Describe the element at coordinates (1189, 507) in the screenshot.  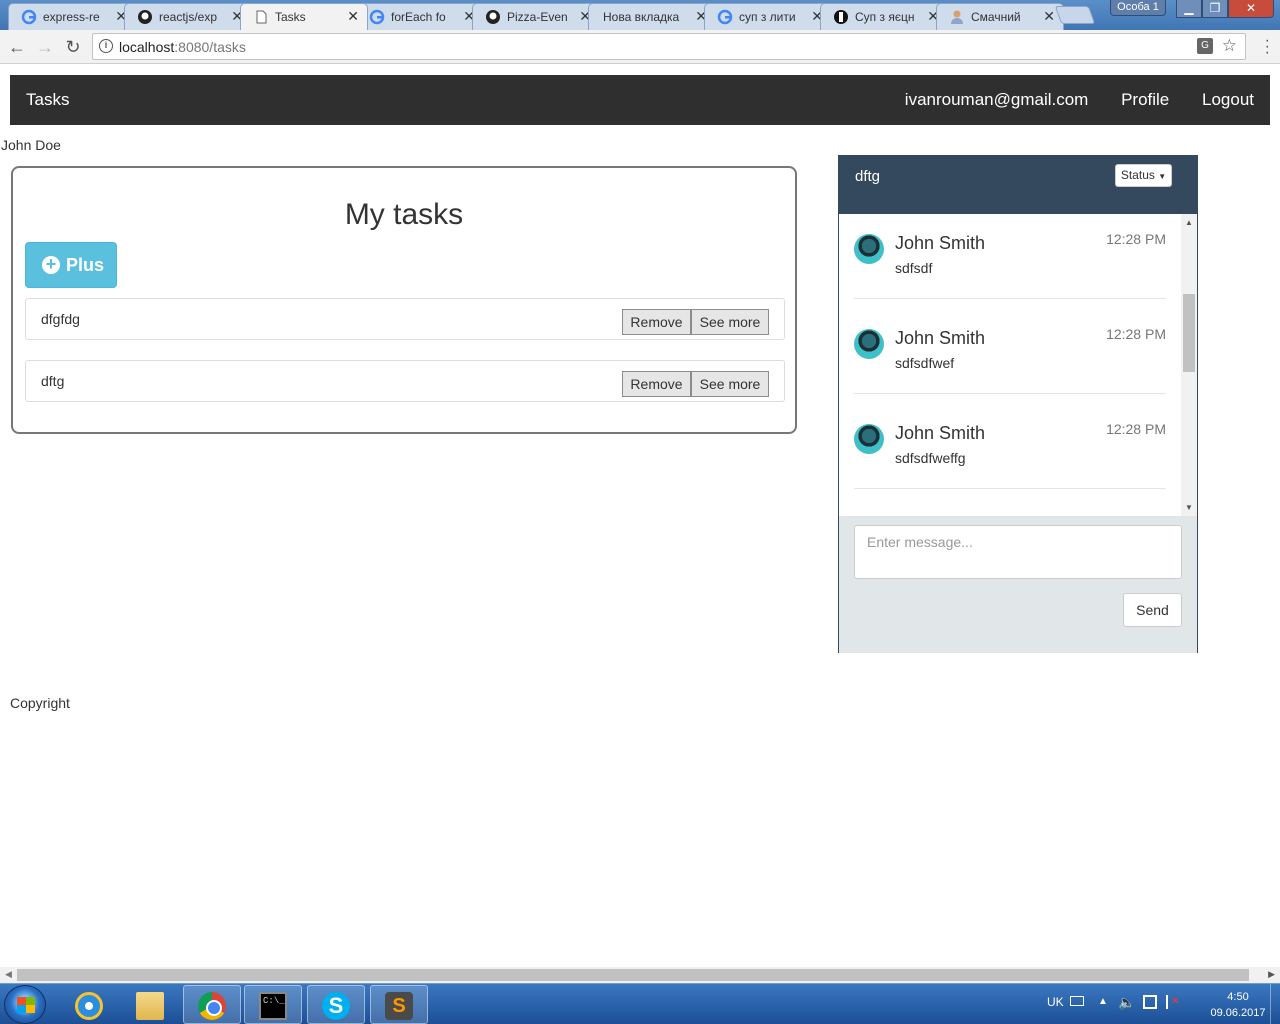
I see `scroll-down-arrow-icon: ▼` at that location.